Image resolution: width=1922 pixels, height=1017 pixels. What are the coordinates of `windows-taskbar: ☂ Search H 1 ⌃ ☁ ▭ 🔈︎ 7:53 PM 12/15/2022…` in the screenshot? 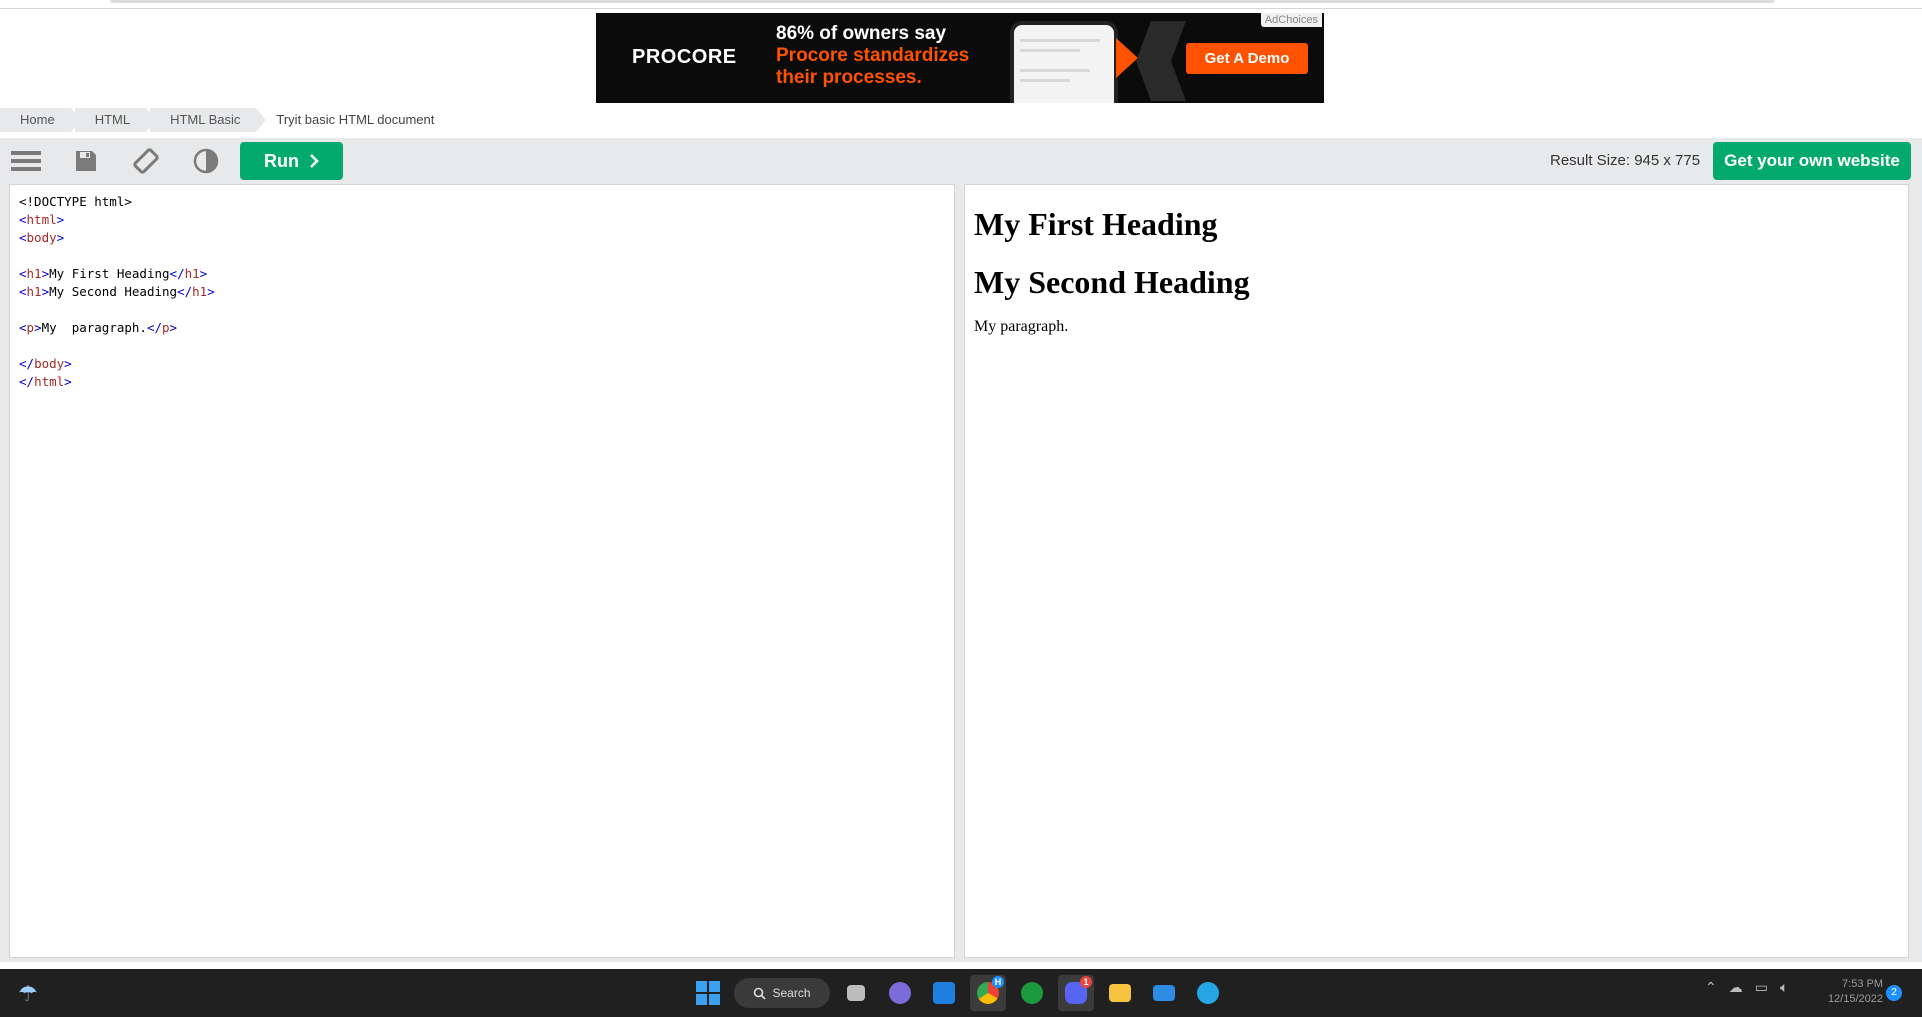 It's located at (961, 993).